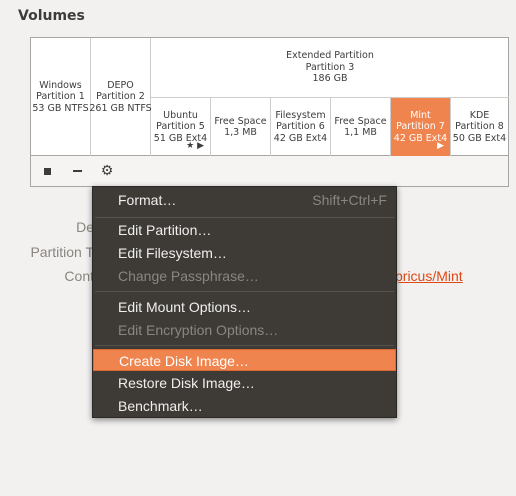  Describe the element at coordinates (79, 276) in the screenshot. I see `detail-label: Cont` at that location.